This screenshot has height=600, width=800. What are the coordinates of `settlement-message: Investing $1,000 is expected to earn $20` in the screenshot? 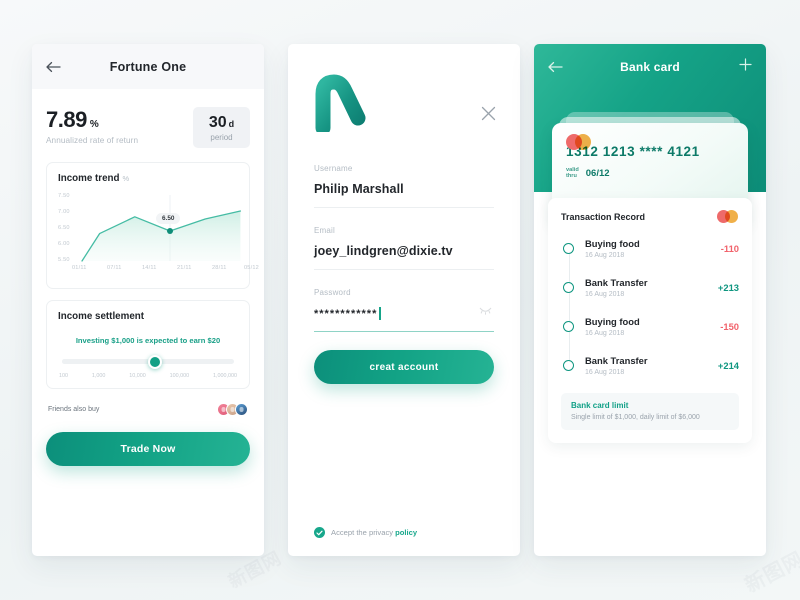 It's located at (148, 340).